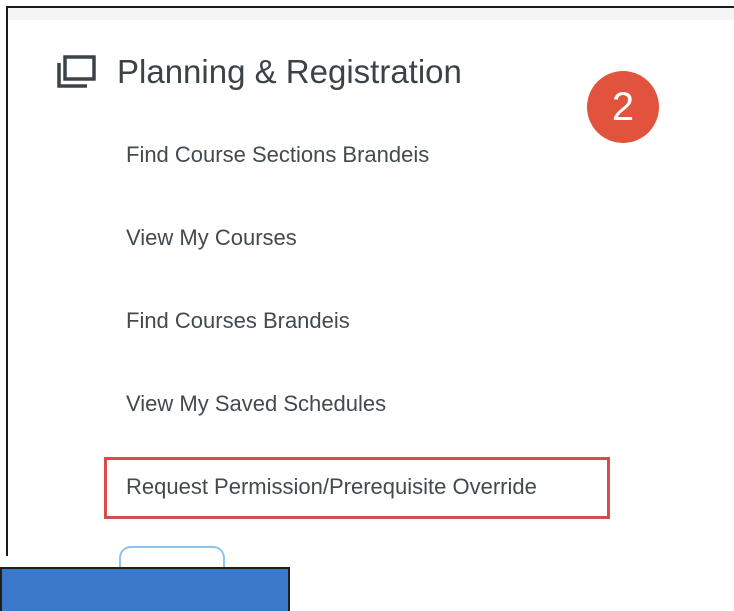 The image size is (734, 611). I want to click on section-title: Planning & Registration, so click(289, 71).